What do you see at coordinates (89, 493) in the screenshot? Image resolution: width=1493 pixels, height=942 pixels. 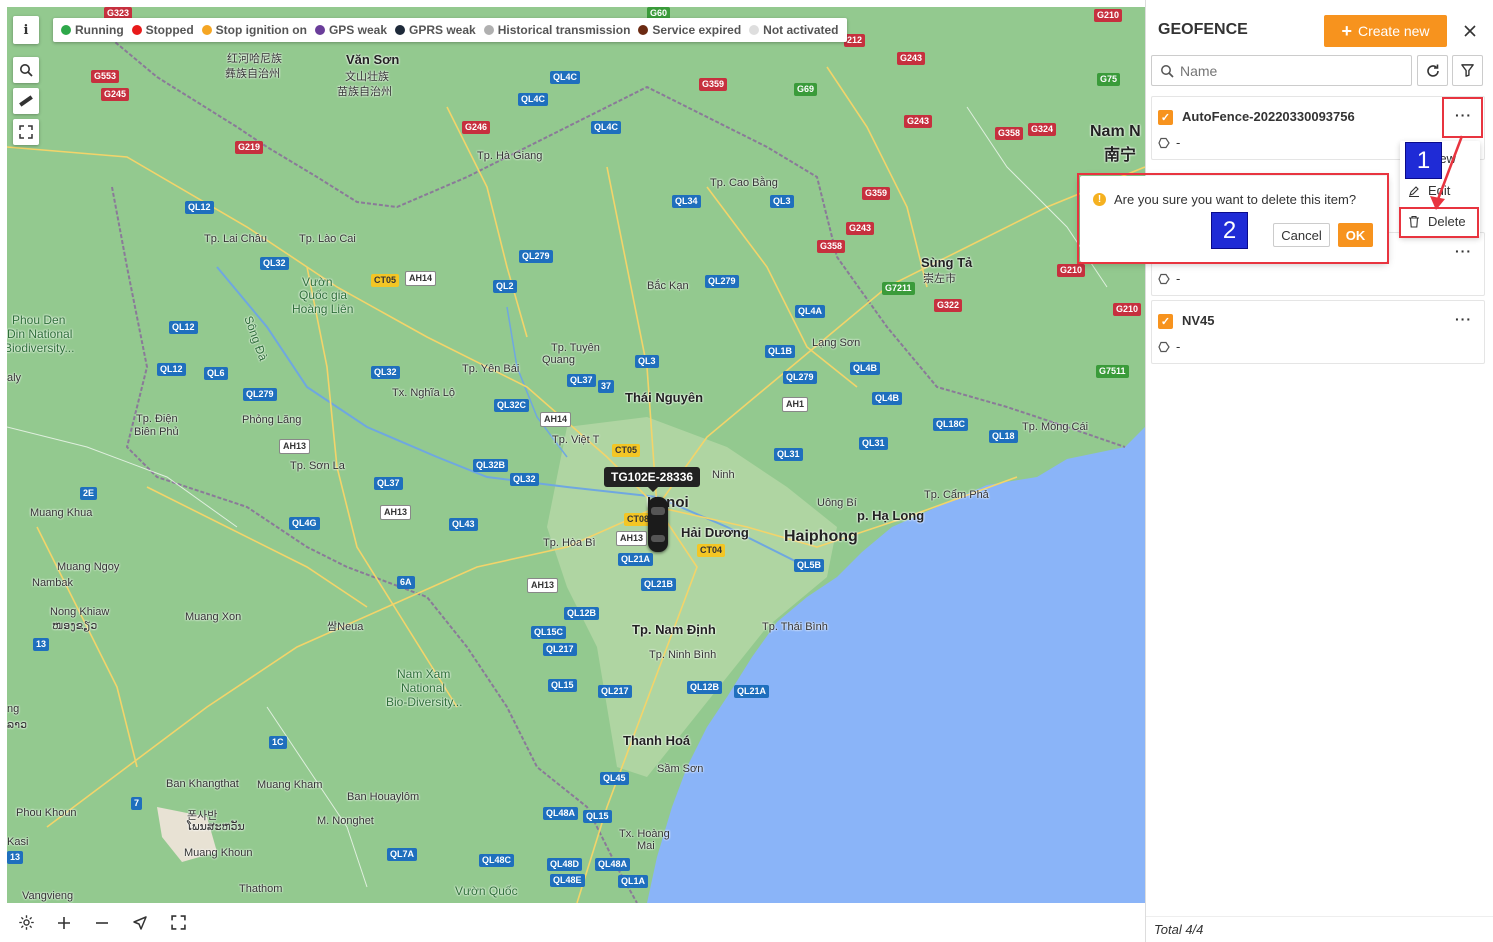 I see `road-shield: 2E` at bounding box center [89, 493].